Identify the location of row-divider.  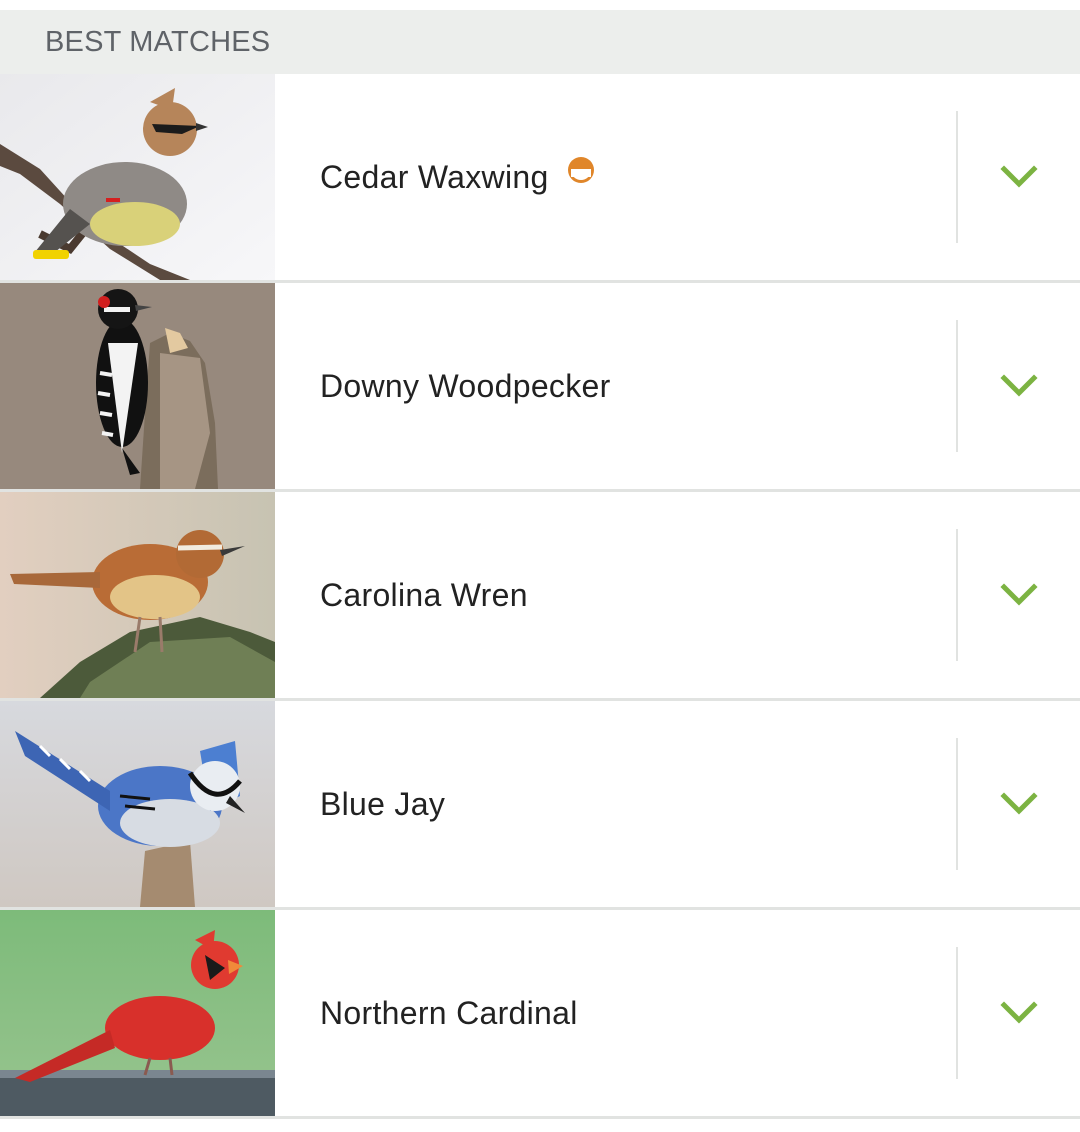
(540, 1117).